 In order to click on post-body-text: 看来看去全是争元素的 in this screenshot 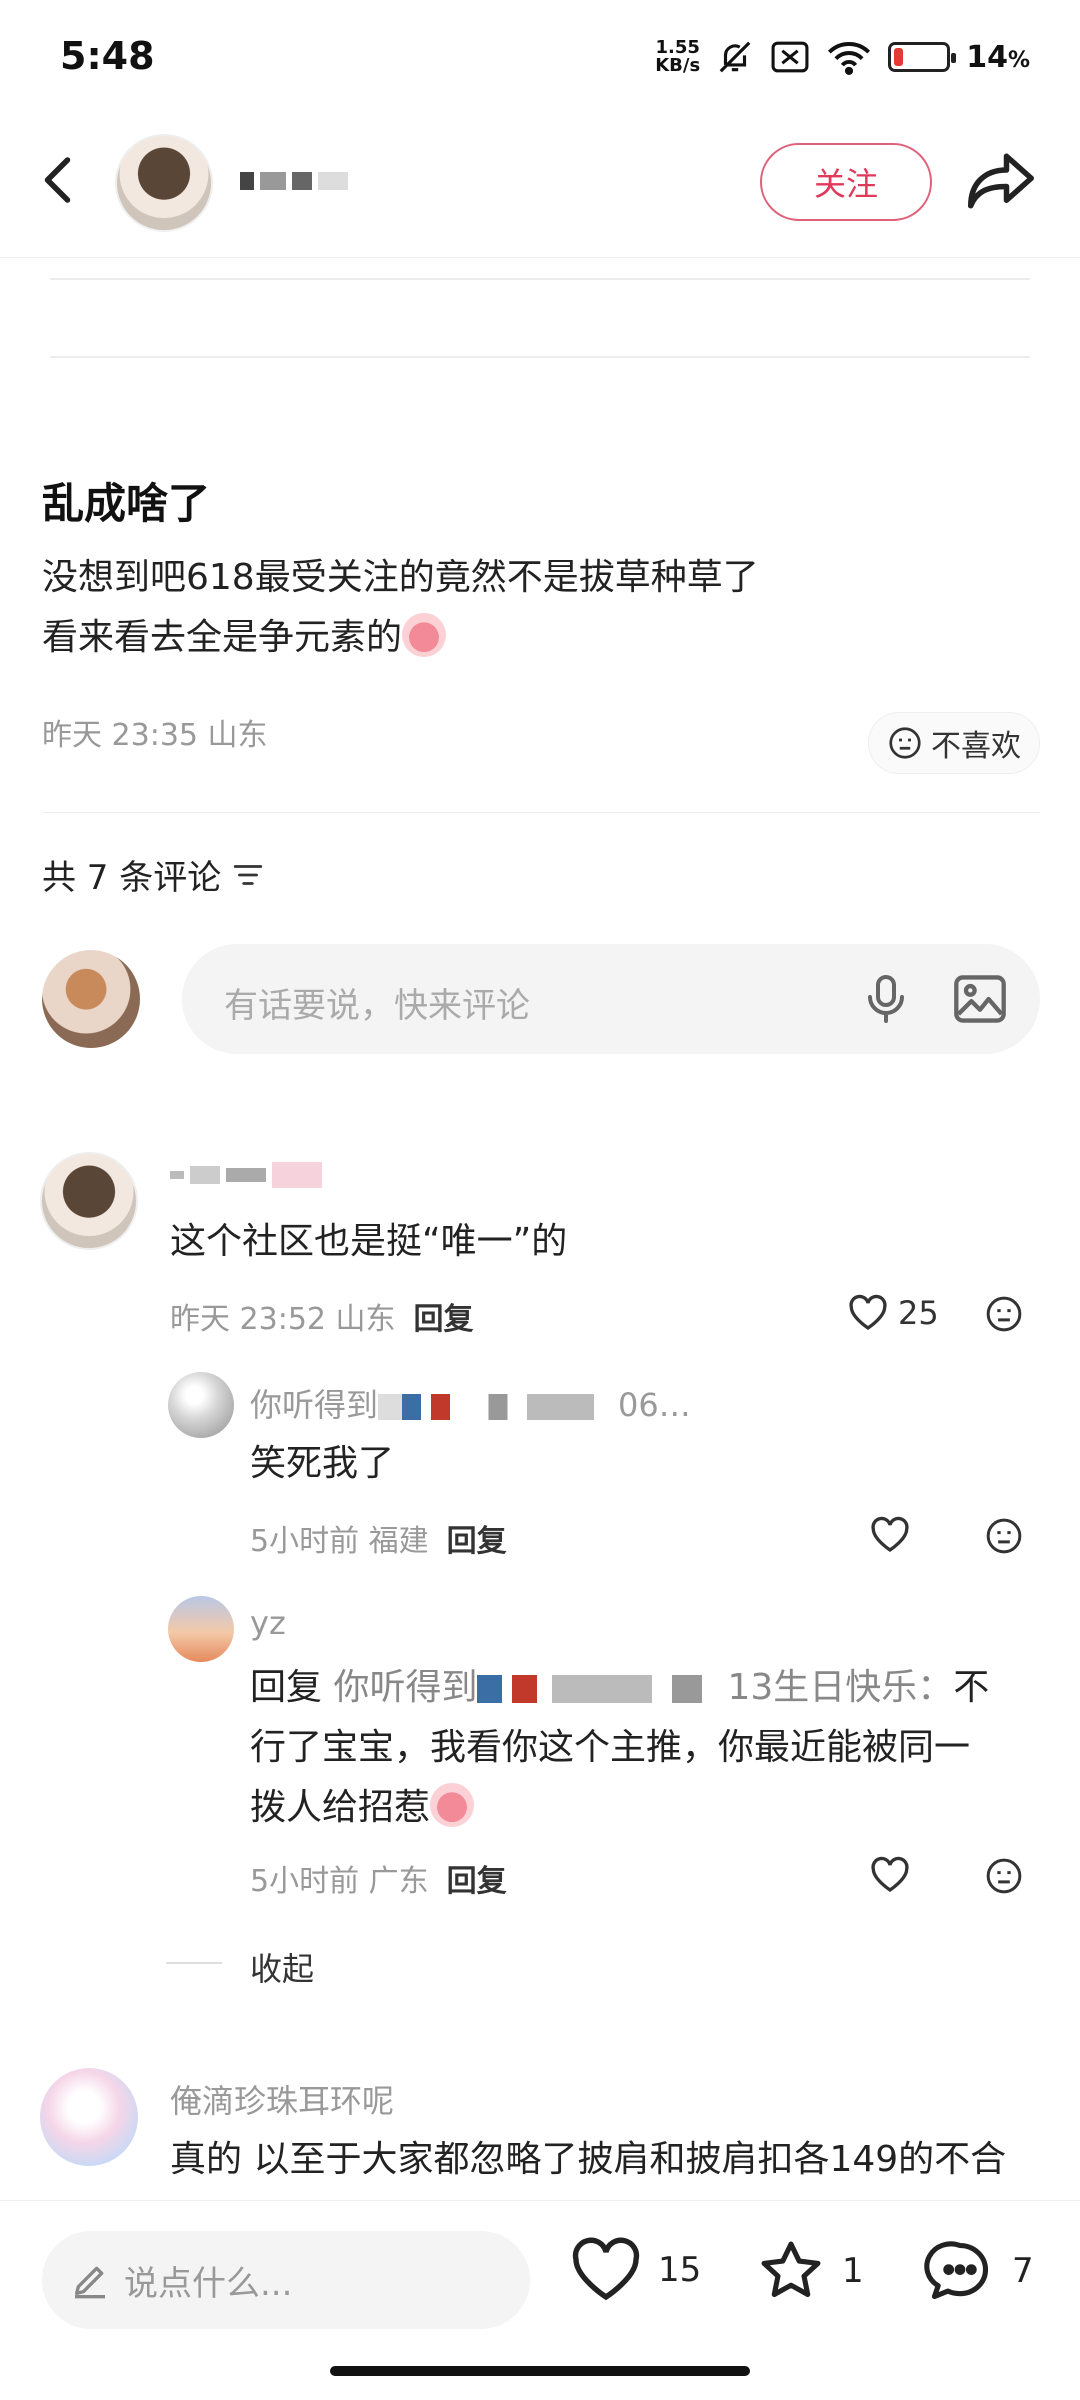, I will do `click(222, 637)`.